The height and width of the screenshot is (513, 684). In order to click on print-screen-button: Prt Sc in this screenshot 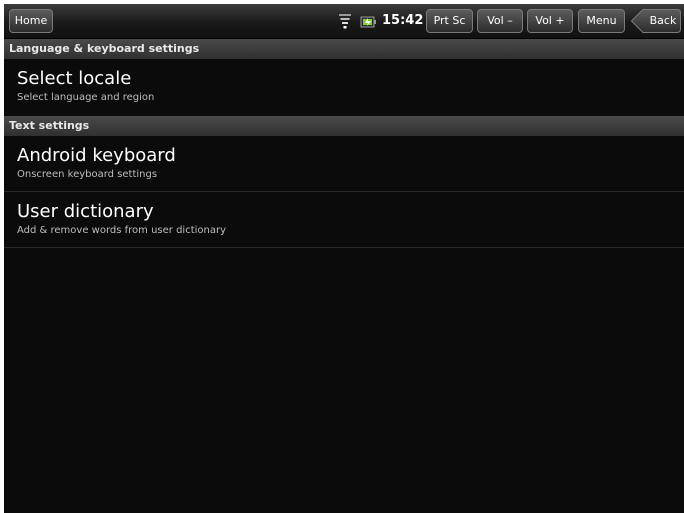, I will do `click(449, 21)`.